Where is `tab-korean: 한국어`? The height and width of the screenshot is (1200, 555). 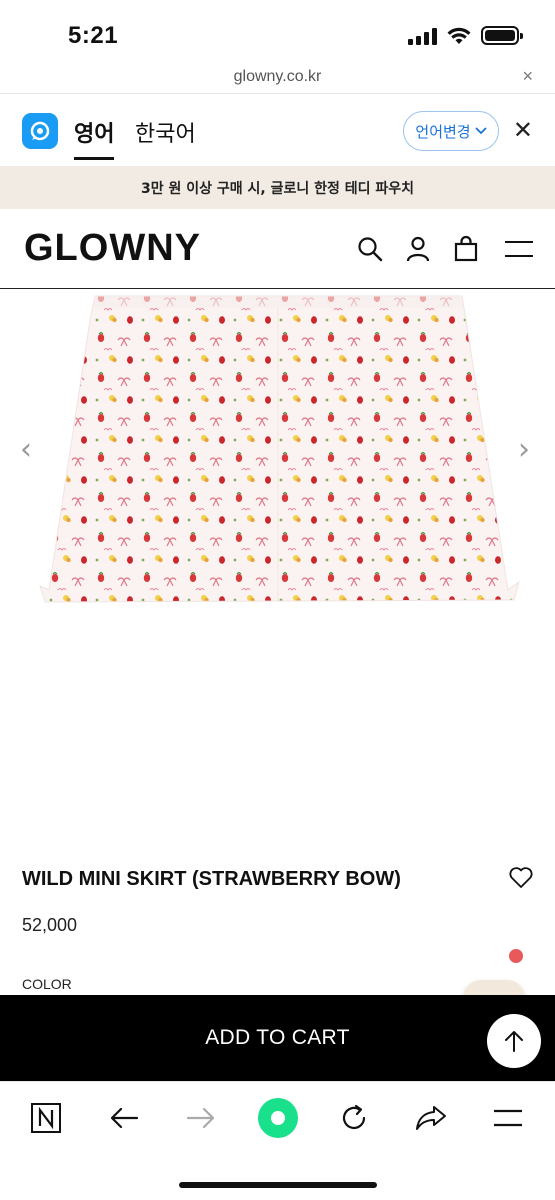 tab-korean: 한국어 is located at coordinates (165, 132).